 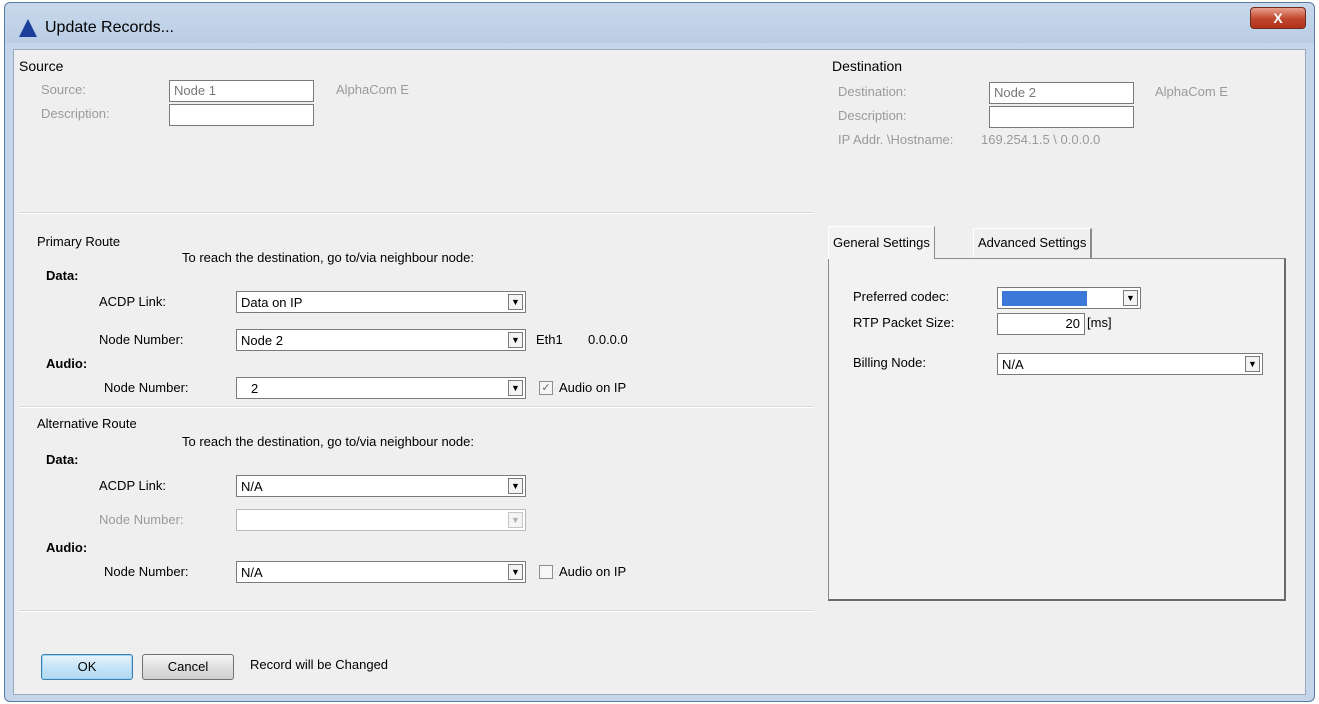 What do you see at coordinates (1013, 364) in the screenshot?
I see `billing-node-value: N/A` at bounding box center [1013, 364].